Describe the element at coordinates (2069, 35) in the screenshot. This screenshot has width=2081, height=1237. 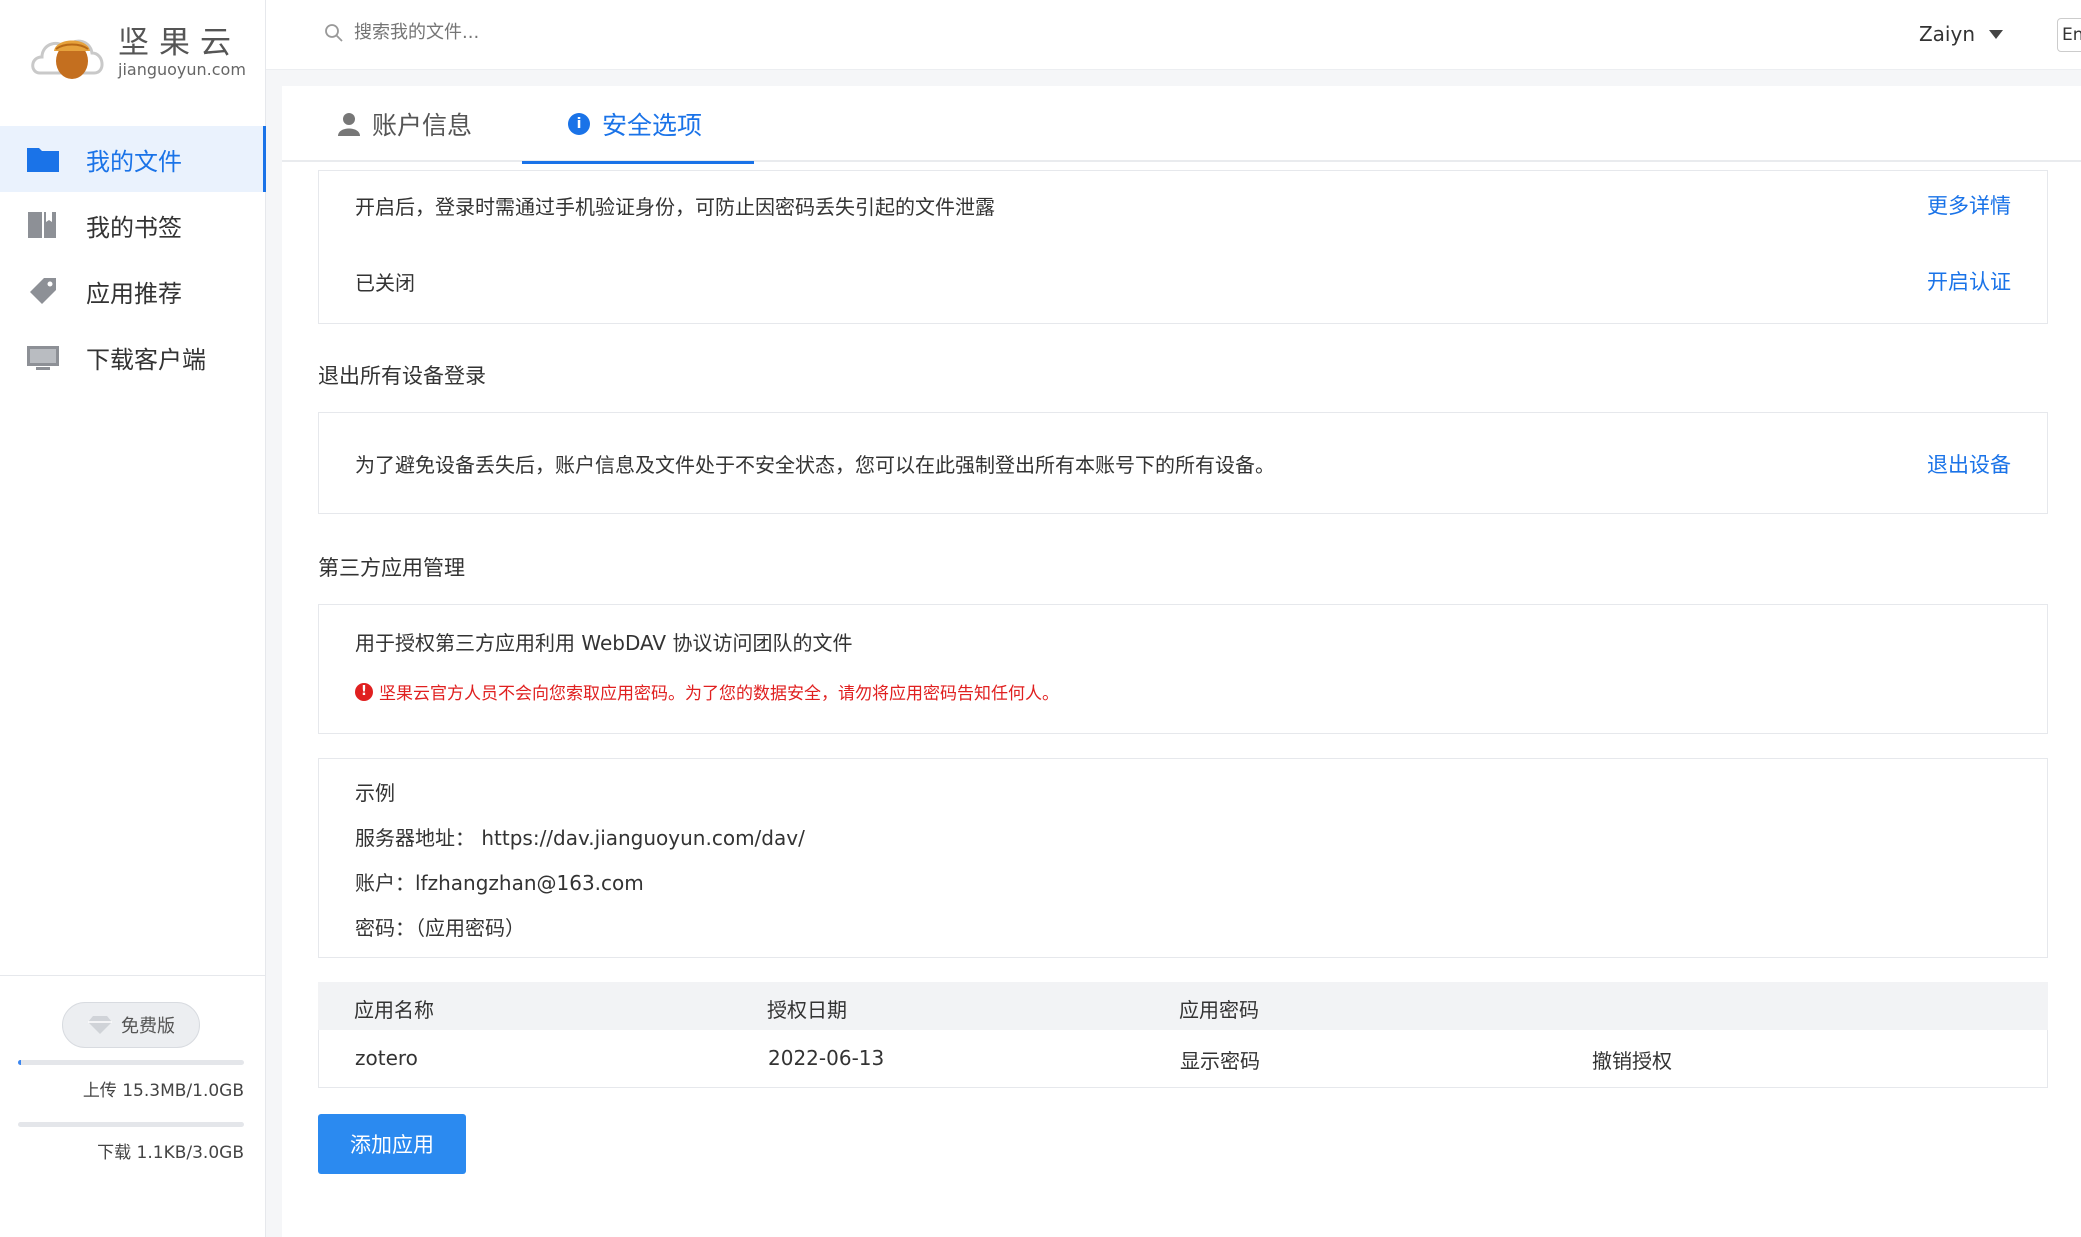
I see `language-switch: En` at that location.